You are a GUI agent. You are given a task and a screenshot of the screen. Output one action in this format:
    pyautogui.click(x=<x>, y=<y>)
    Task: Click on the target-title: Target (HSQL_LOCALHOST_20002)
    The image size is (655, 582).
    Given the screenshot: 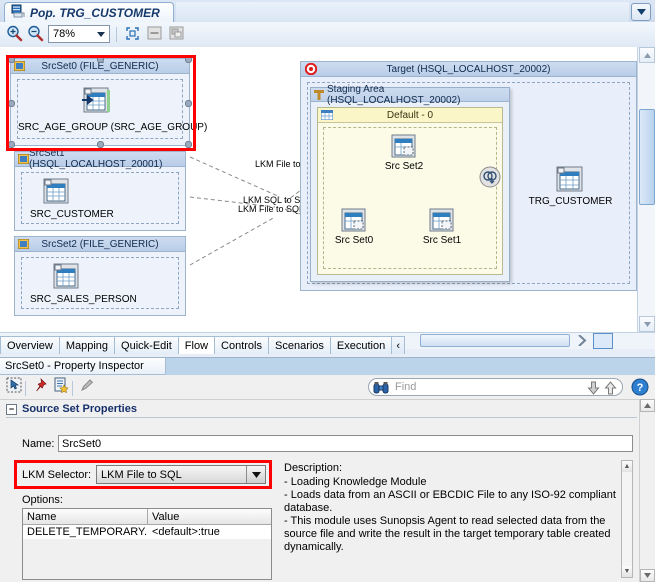 What is the action you would take?
    pyautogui.click(x=468, y=69)
    